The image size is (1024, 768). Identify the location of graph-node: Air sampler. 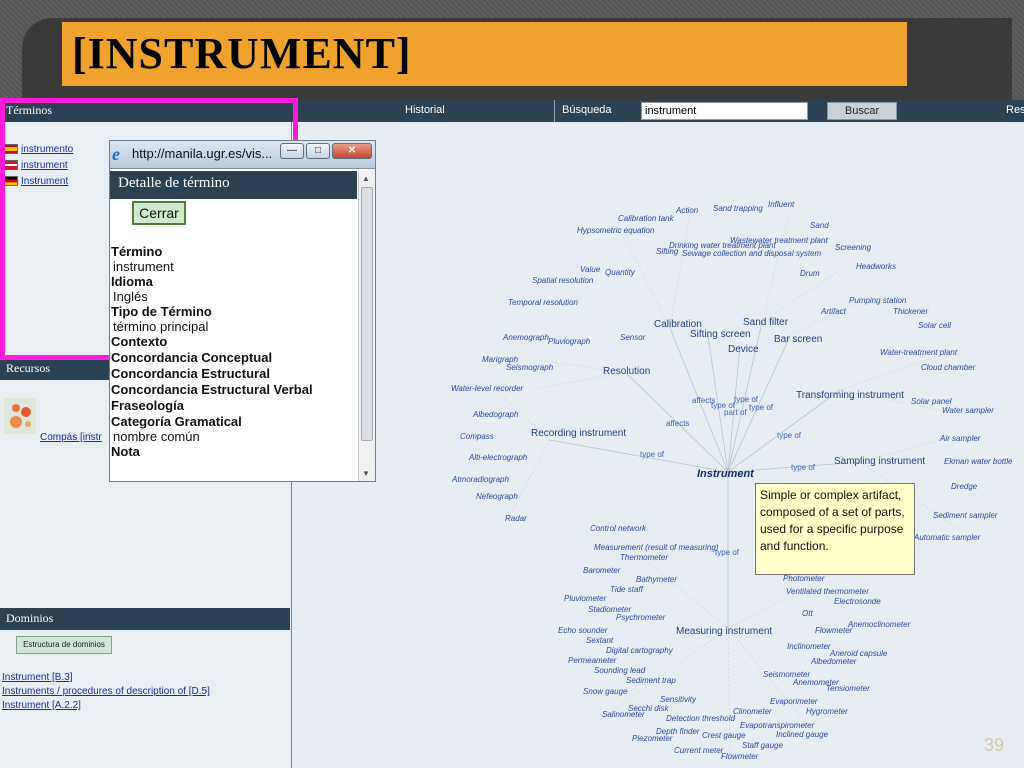
(960, 438).